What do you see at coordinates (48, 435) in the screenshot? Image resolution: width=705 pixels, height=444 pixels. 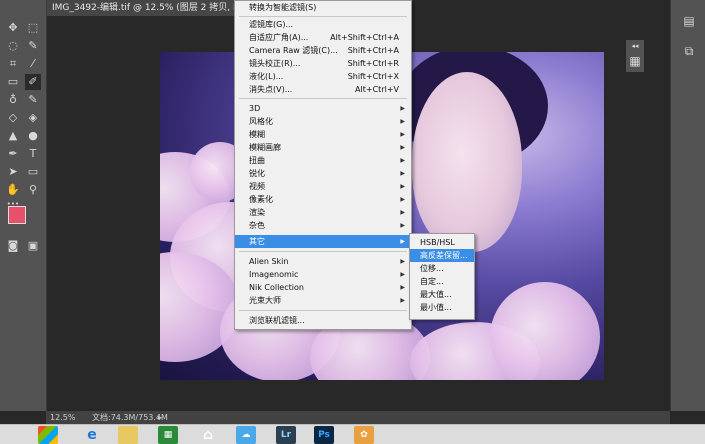 I see `windows-start-icon` at bounding box center [48, 435].